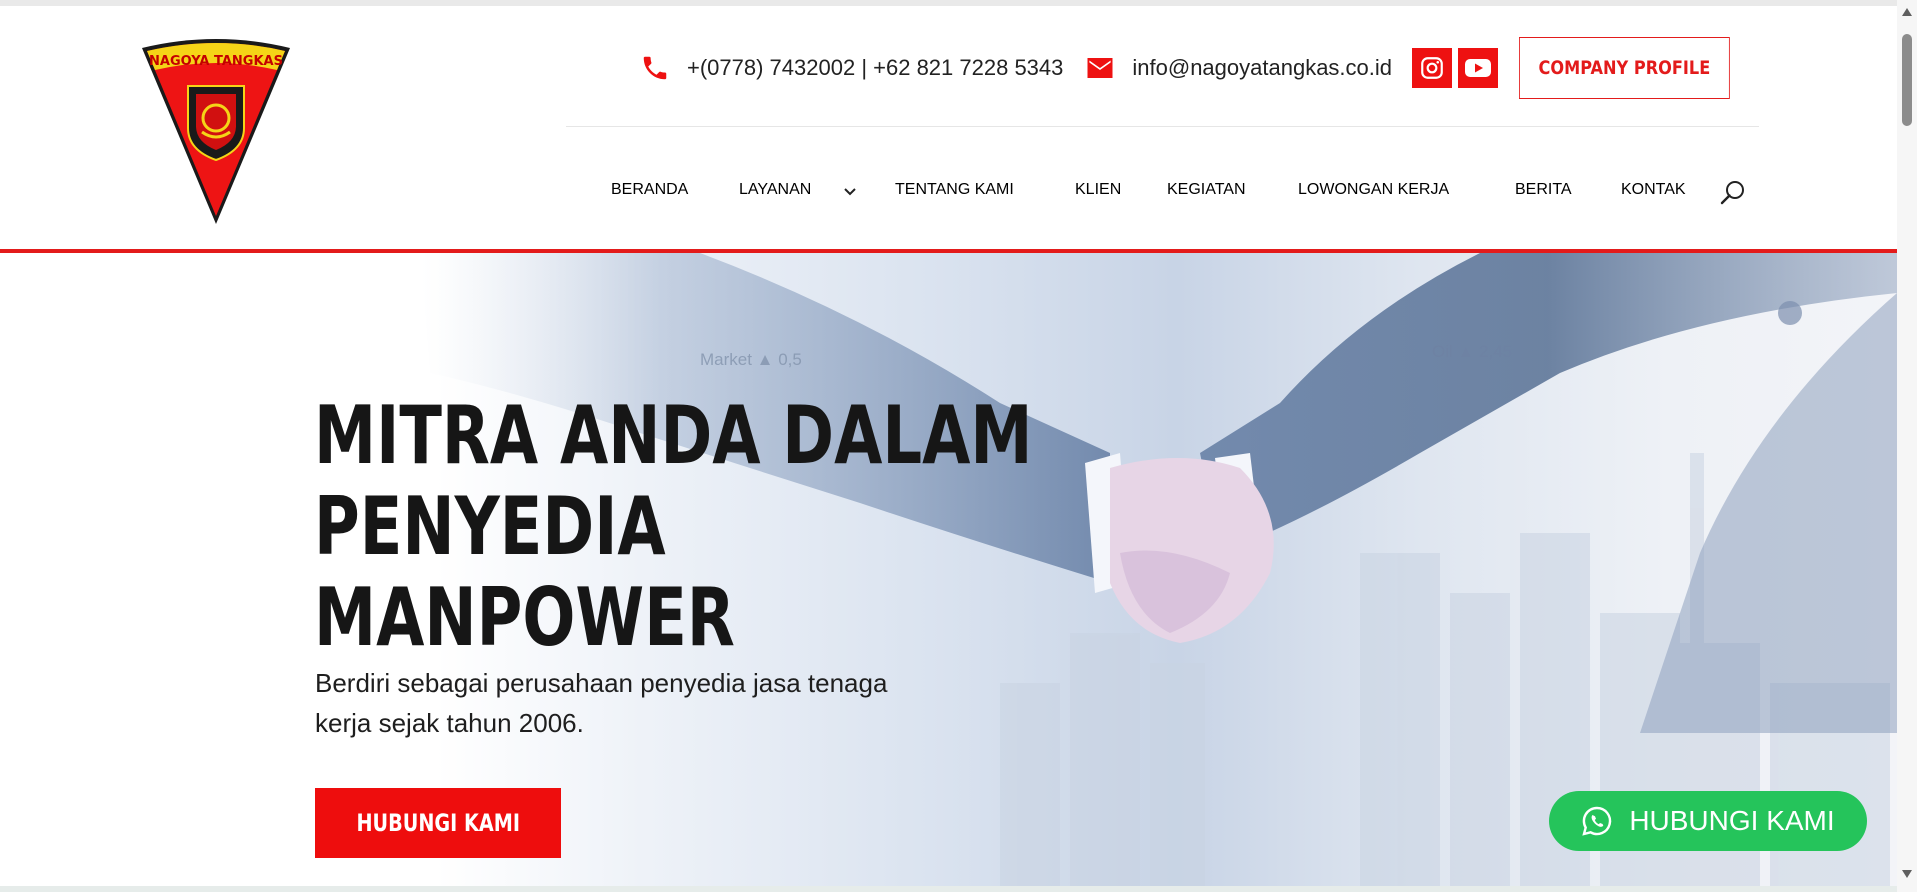  I want to click on scrollbar-thumb, so click(1907, 80).